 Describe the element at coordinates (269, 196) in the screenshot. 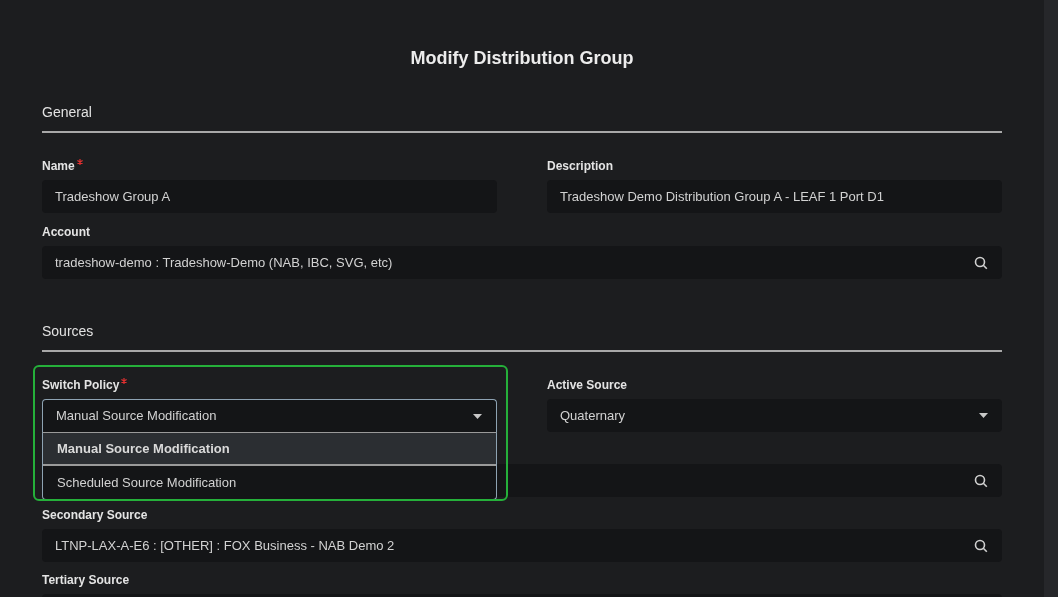

I see `input-field: Tradeshow Group A` at that location.